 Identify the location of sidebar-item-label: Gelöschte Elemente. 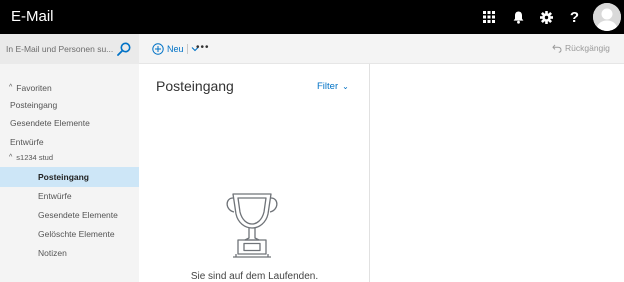
(76, 233).